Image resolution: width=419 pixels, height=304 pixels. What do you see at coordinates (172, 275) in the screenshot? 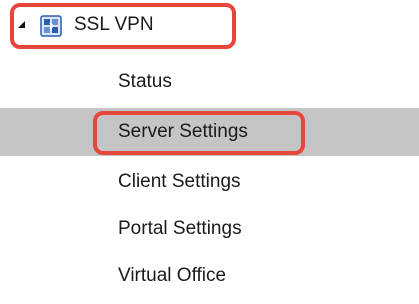
I see `nav-item-label: Virtual Office` at bounding box center [172, 275].